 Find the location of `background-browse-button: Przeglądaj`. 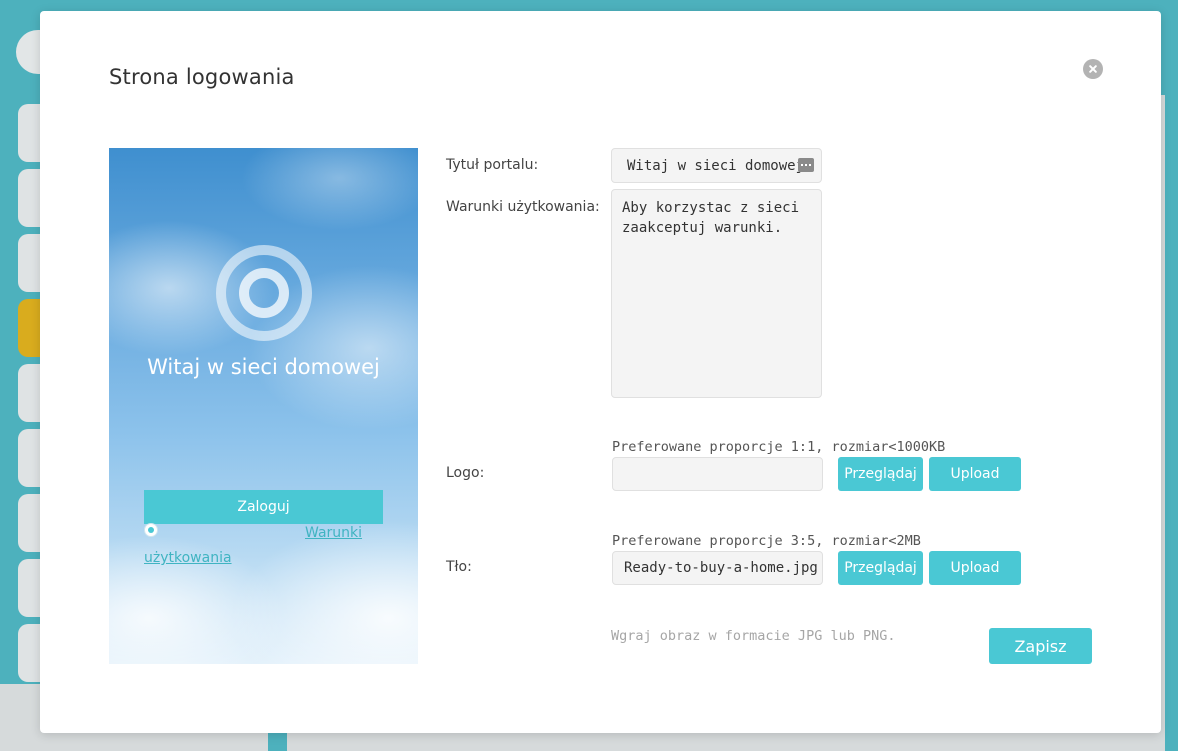

background-browse-button: Przeglądaj is located at coordinates (880, 568).